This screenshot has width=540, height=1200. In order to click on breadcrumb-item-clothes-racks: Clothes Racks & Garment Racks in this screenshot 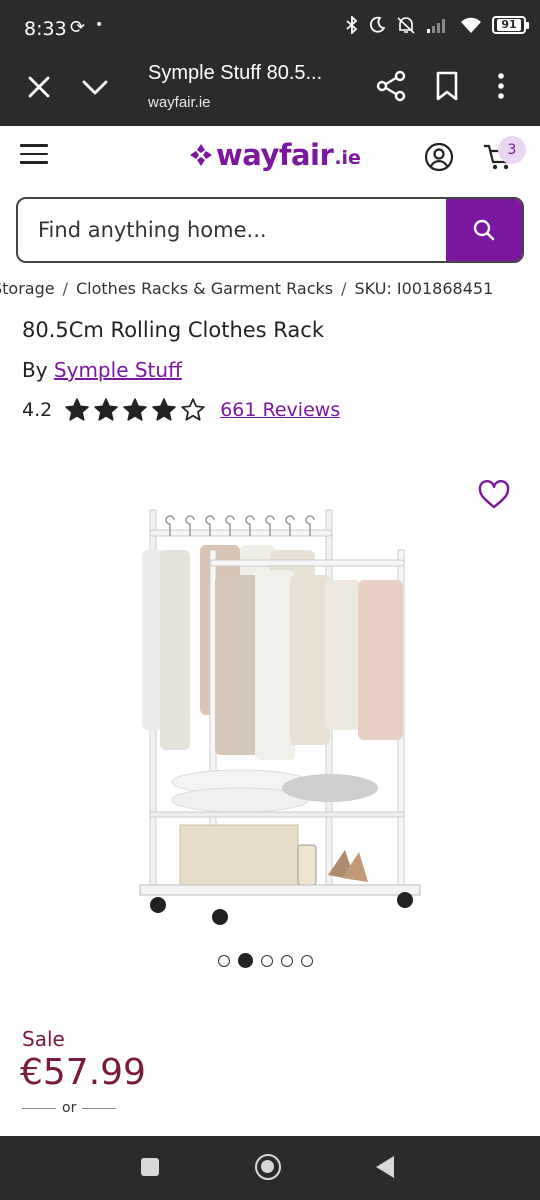, I will do `click(204, 288)`.